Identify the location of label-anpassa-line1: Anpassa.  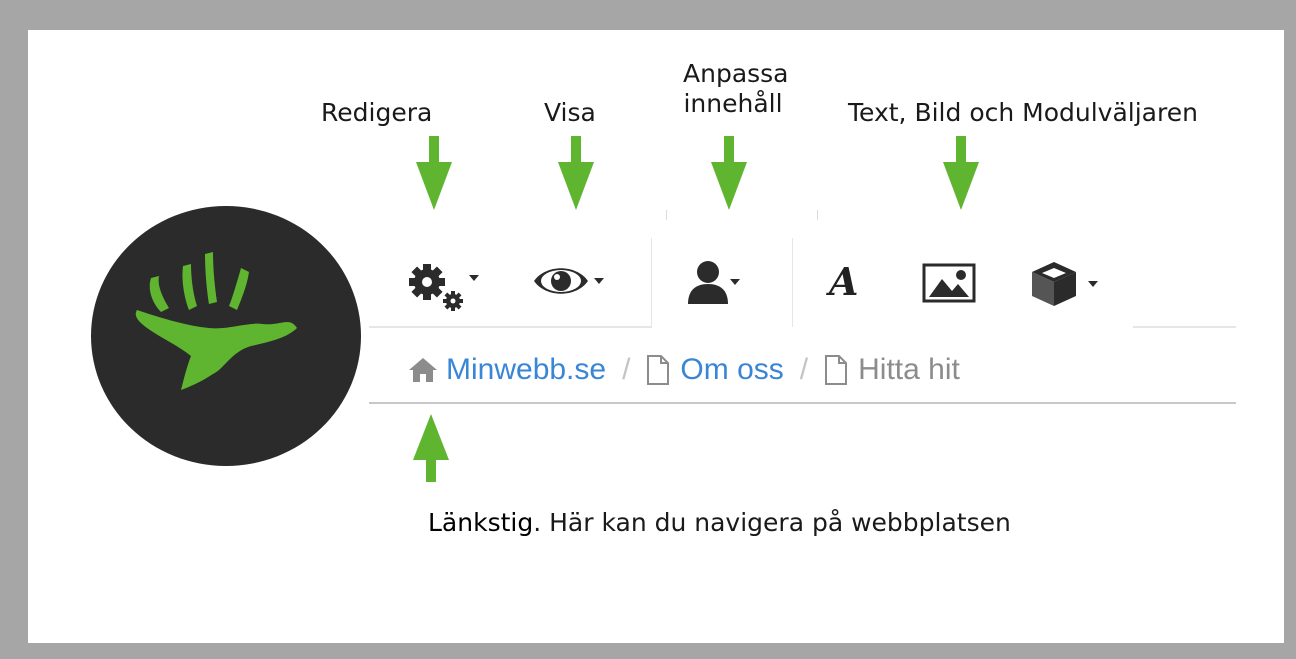
(736, 73).